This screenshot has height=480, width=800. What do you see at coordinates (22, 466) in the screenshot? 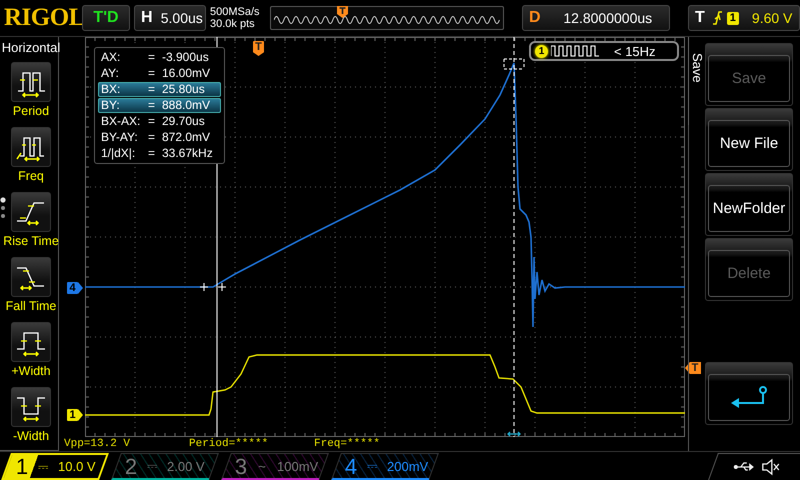
I see `channel-number: 1` at bounding box center [22, 466].